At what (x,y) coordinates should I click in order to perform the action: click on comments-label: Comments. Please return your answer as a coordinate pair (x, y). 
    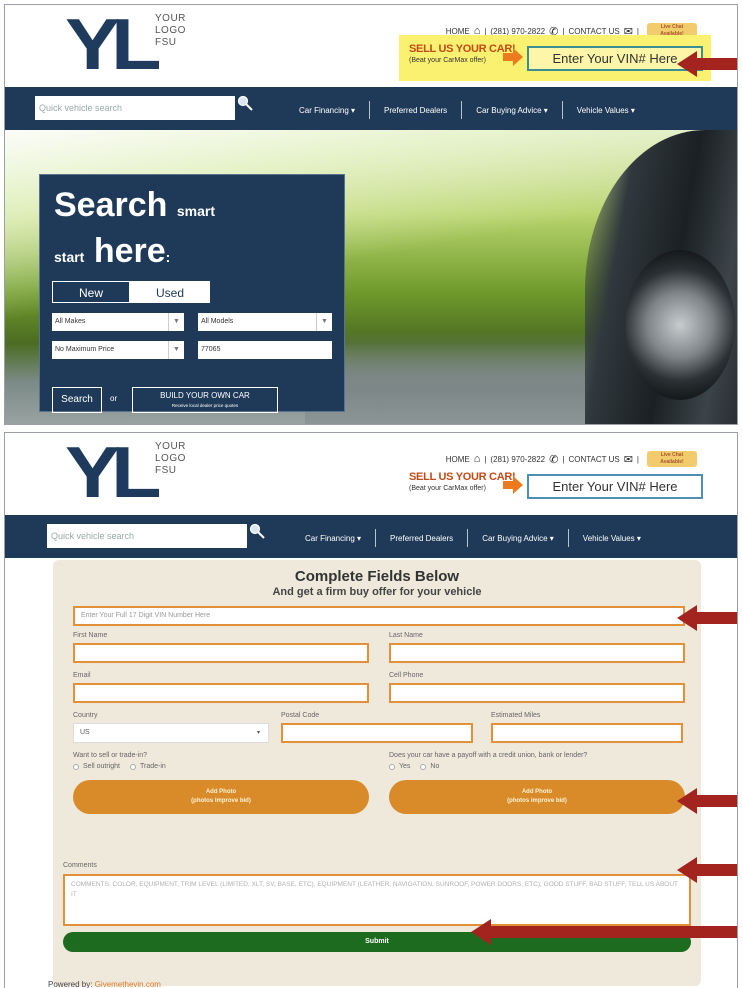
    Looking at the image, I should click on (80, 865).